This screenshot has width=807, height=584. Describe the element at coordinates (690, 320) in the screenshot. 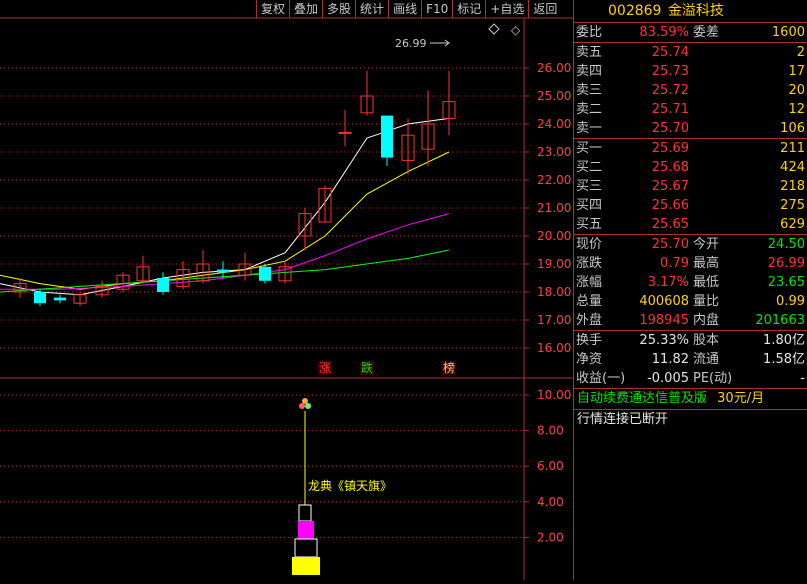

I see `stat-row: 外盘 198945 内盘 201663` at that location.